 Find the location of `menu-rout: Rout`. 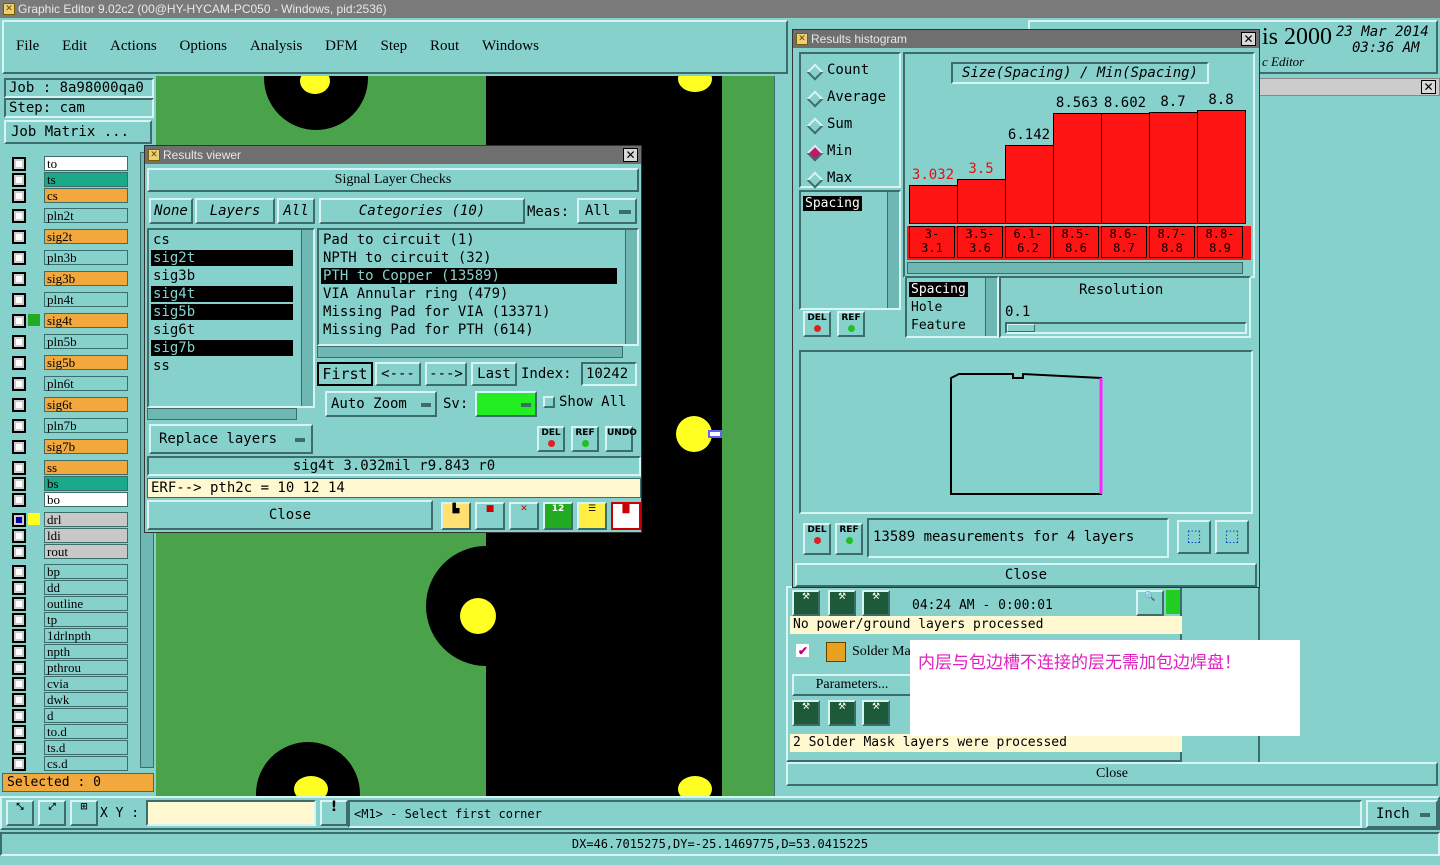

menu-rout: Rout is located at coordinates (444, 46).